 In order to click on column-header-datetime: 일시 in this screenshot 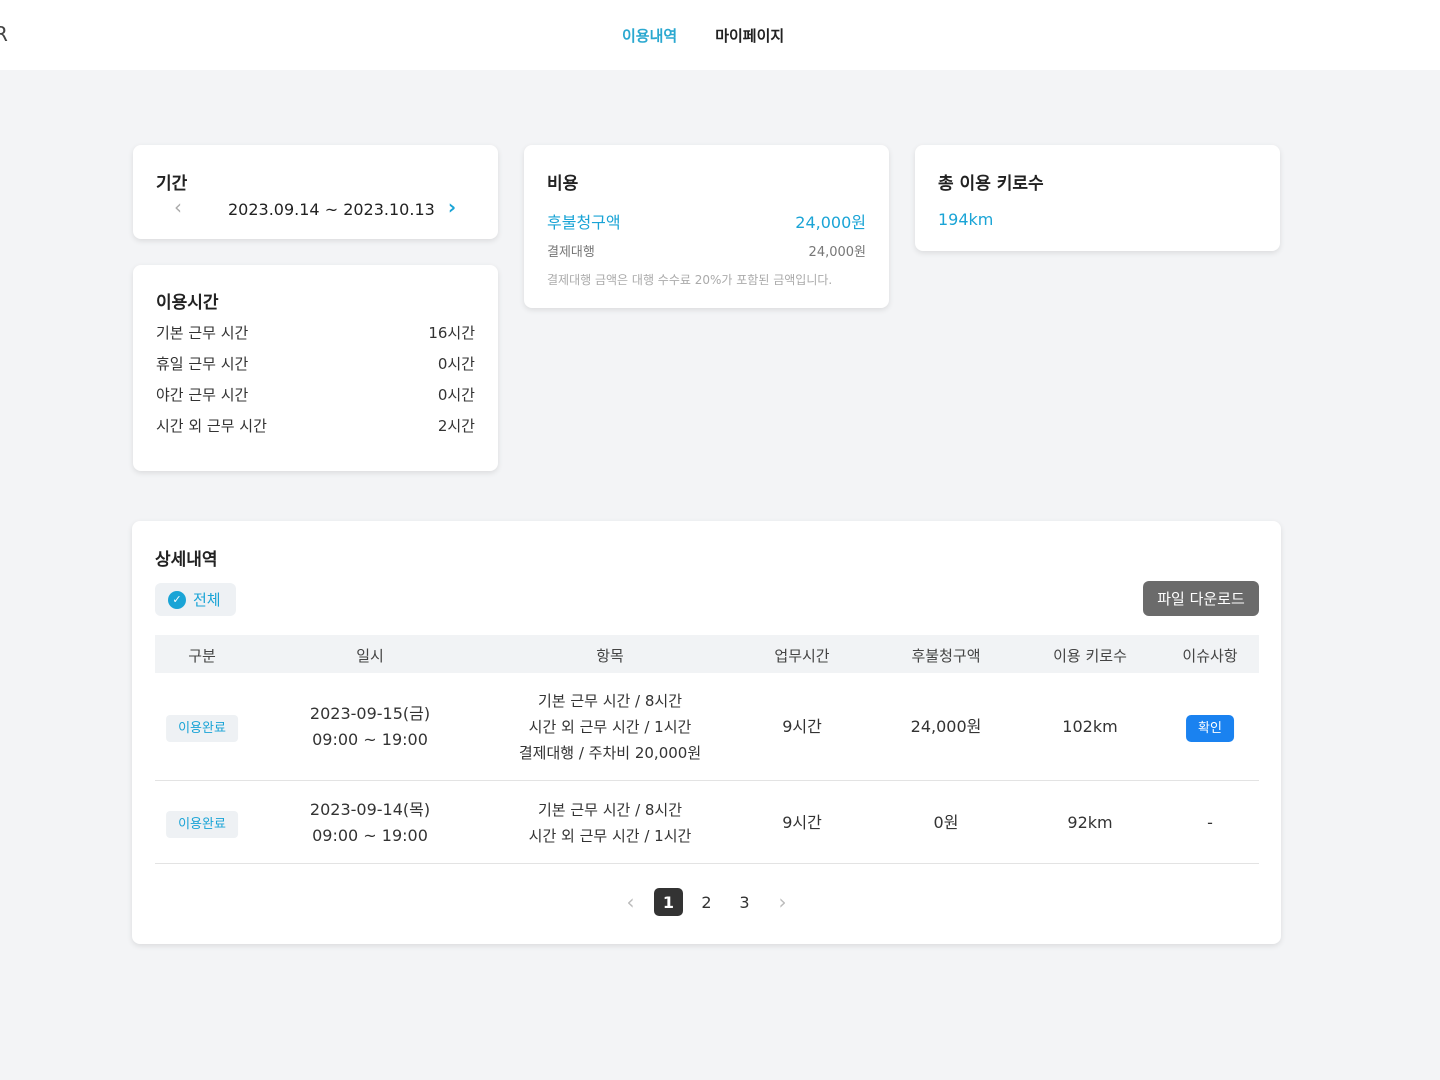, I will do `click(370, 656)`.